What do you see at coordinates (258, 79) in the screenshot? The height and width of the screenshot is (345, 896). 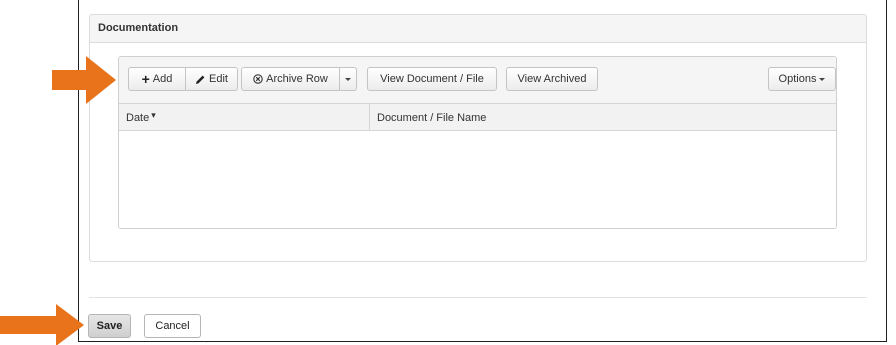 I see `circle-x-icon` at bounding box center [258, 79].